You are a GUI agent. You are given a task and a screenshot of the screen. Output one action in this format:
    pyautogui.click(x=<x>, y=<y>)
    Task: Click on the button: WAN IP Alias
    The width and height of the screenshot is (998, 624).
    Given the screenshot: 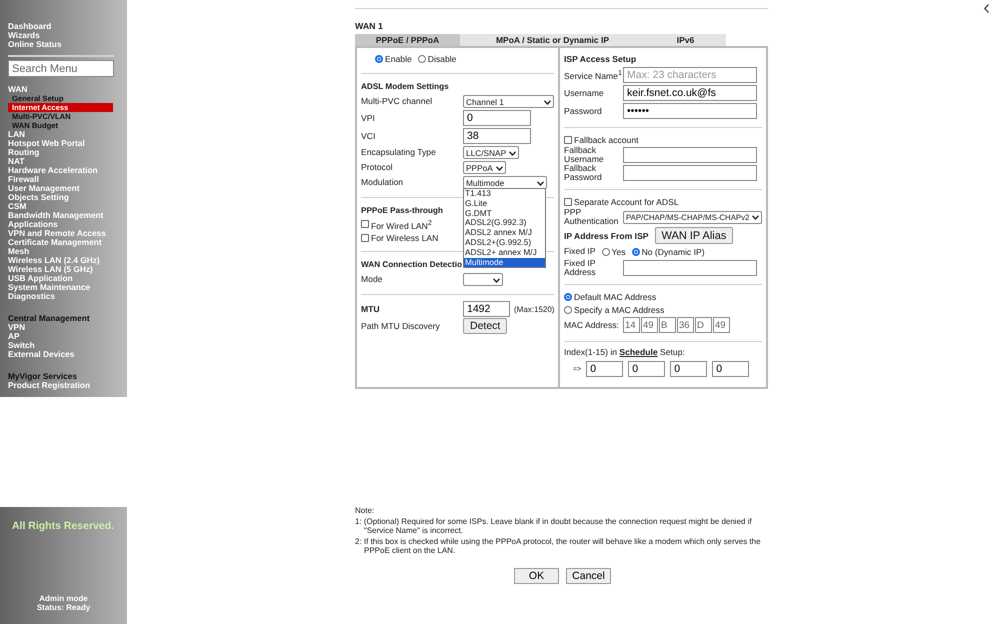 What is the action you would take?
    pyautogui.click(x=694, y=235)
    